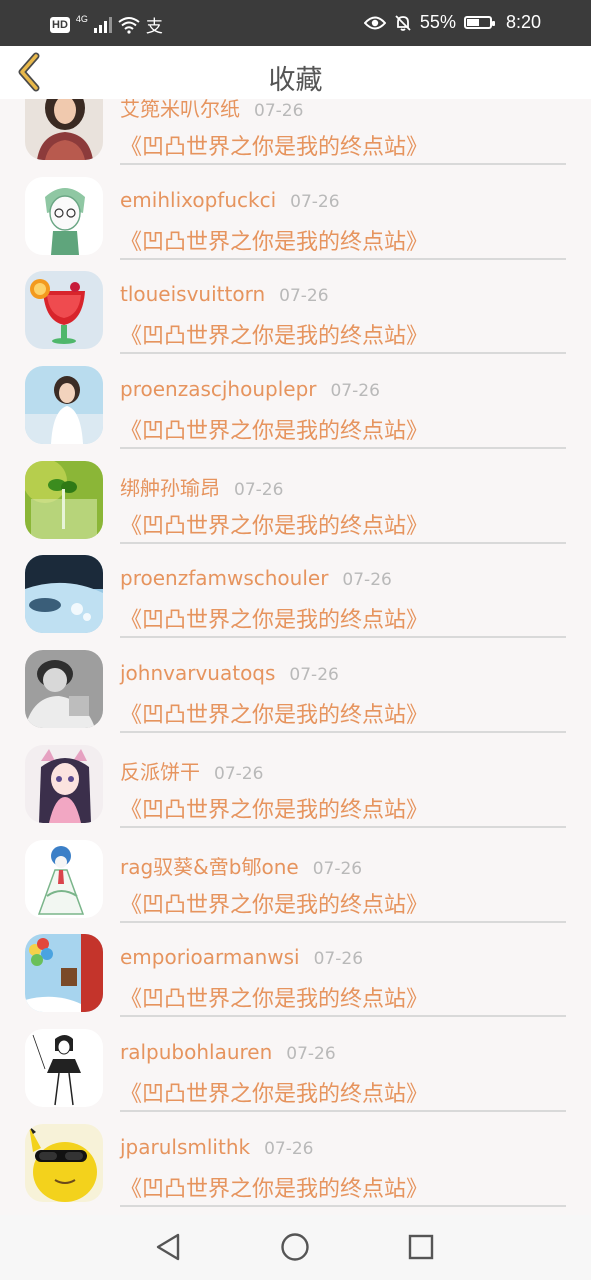  I want to click on name-line: proenzascjhouplepr 07-26, so click(250, 389).